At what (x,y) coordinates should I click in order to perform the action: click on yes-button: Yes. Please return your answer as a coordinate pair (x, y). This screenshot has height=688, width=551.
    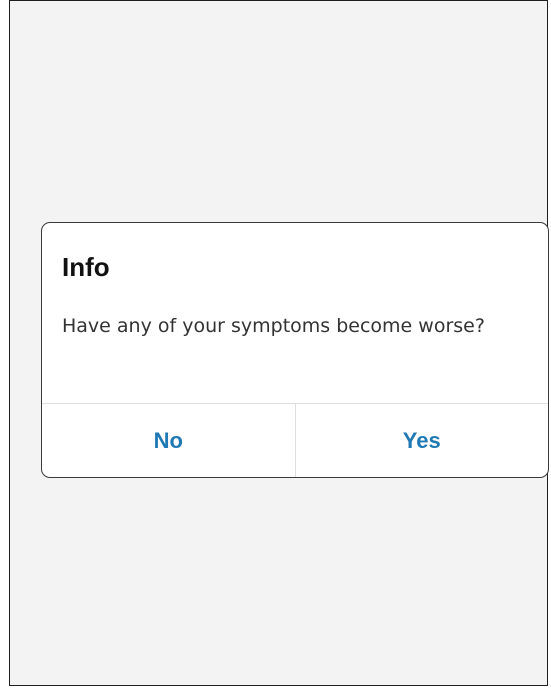
    Looking at the image, I should click on (421, 440).